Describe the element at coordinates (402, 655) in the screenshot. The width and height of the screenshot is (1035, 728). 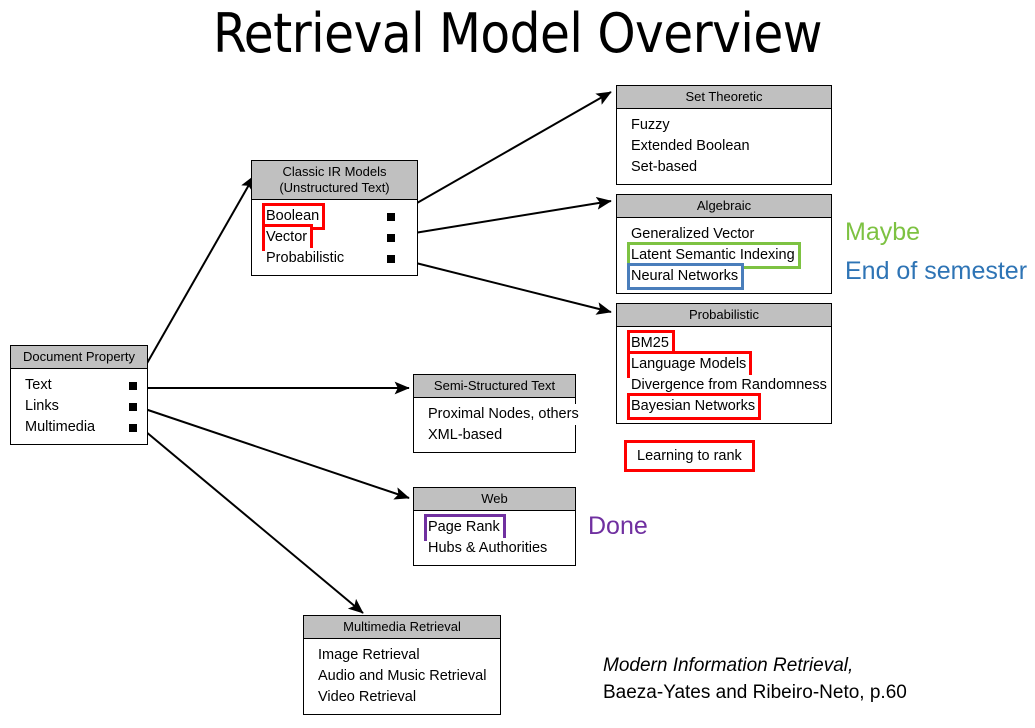
I see `list-item: Image Retrieval` at that location.